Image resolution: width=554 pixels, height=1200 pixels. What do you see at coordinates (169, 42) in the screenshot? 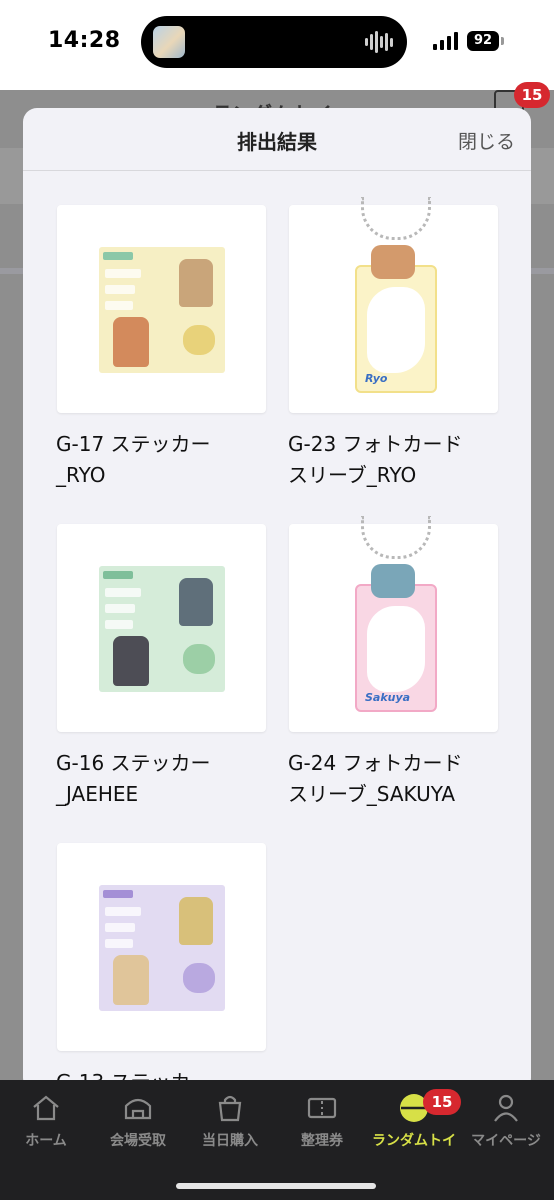
I see `now-playing-artwork` at bounding box center [169, 42].